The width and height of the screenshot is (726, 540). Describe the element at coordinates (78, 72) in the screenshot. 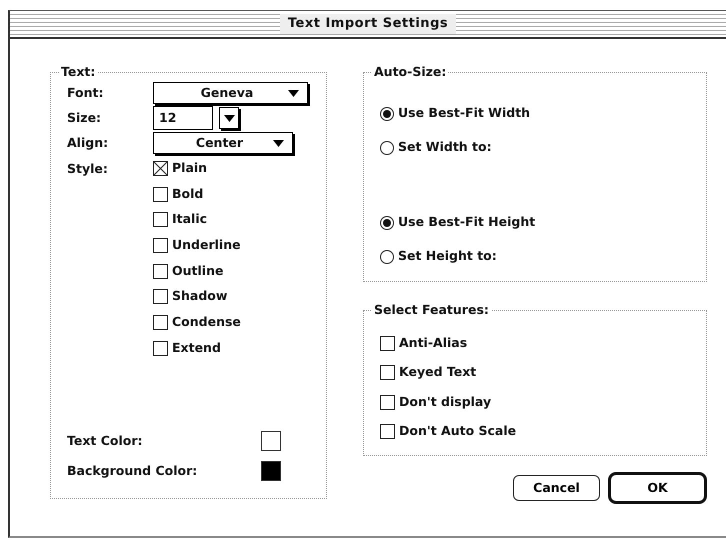

I see `group-title: Text:` at that location.